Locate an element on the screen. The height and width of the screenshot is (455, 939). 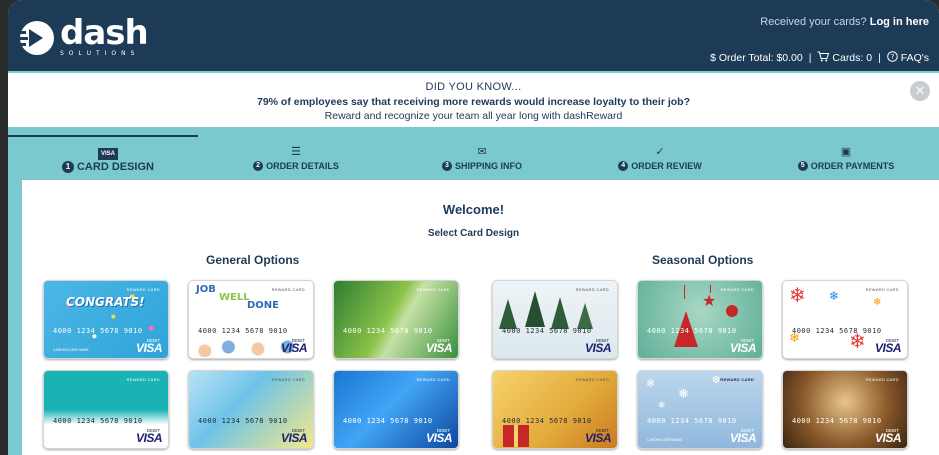
step-number: 2 is located at coordinates (258, 166).